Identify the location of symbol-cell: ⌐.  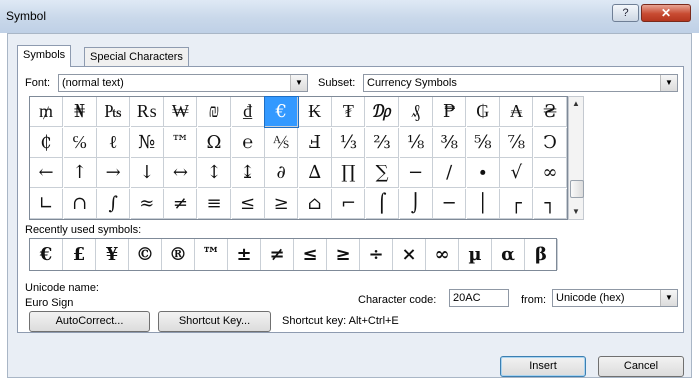
(349, 203).